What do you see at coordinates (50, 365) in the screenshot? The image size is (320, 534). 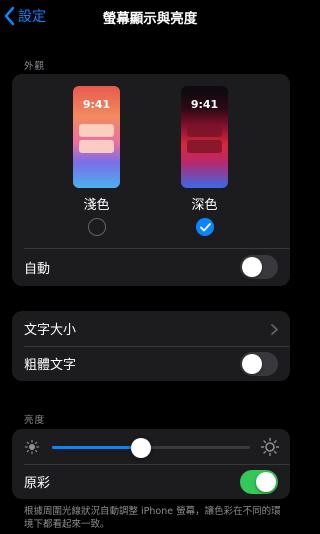 I see `bold-text-label: 粗體文字` at bounding box center [50, 365].